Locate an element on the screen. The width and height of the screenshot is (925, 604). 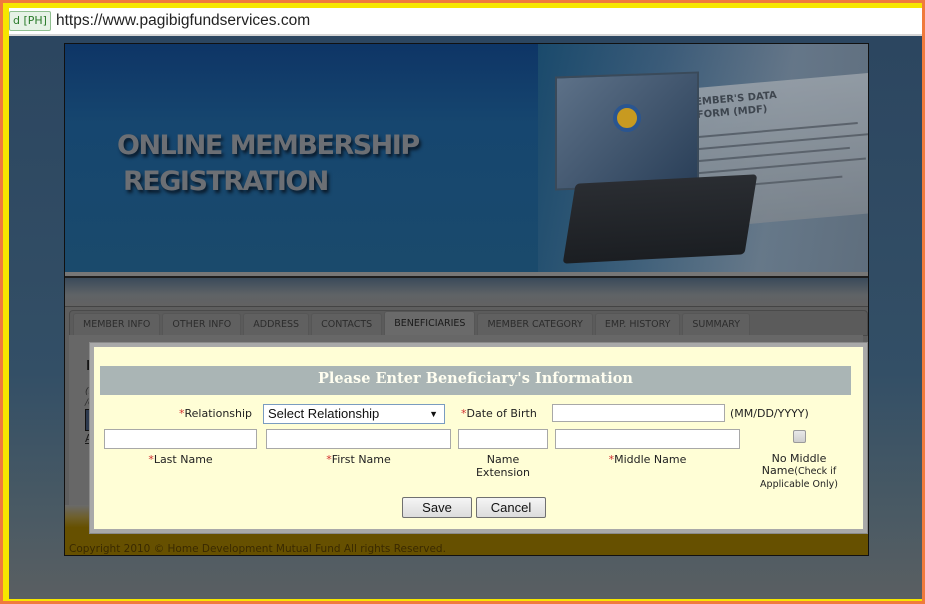
no-middle-name-checkbox is located at coordinates (799, 436).